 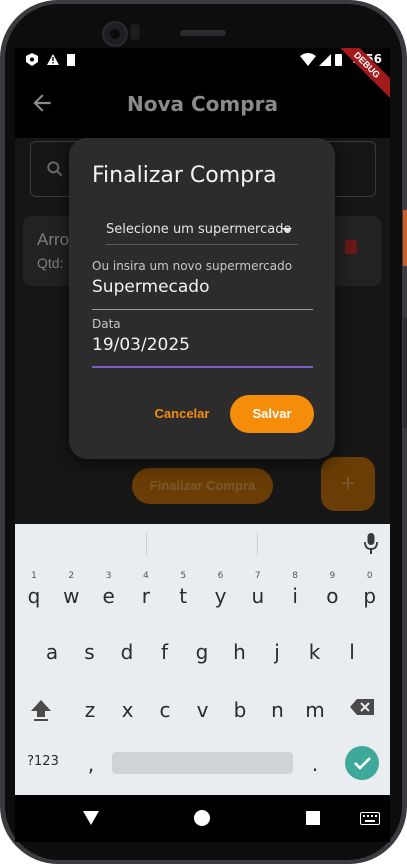 I want to click on page-title: Nova Compra, so click(x=202, y=104).